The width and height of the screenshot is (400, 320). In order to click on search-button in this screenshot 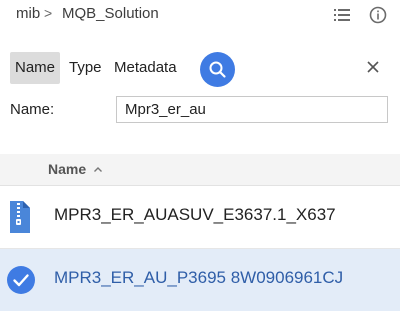, I will do `click(217, 69)`.